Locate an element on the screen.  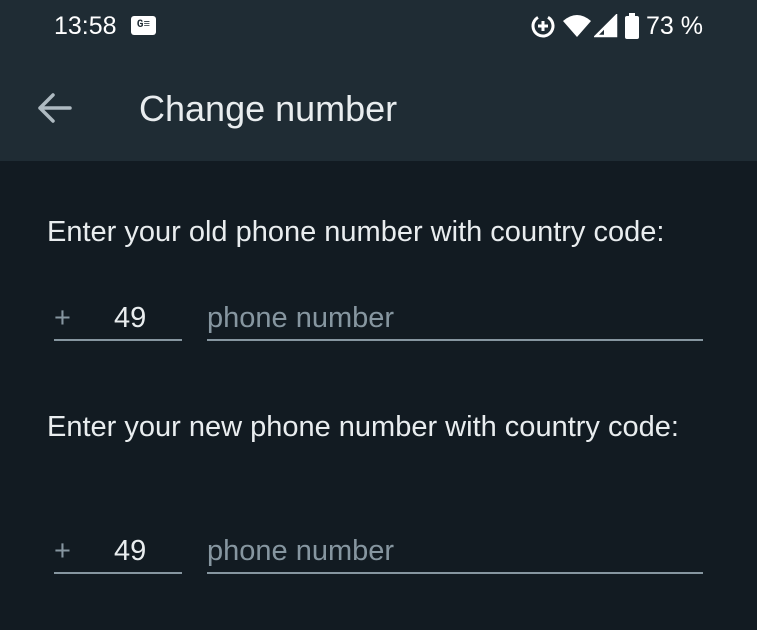
old-phone-field is located at coordinates (455, 320).